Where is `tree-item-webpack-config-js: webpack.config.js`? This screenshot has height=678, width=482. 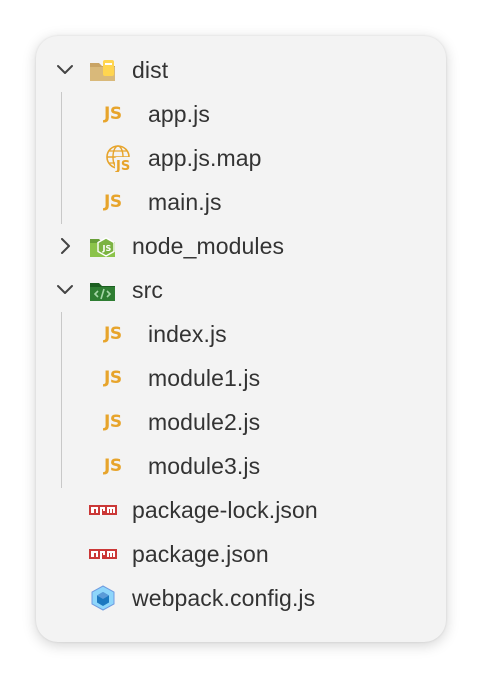 tree-item-webpack-config-js: webpack.config.js is located at coordinates (241, 598).